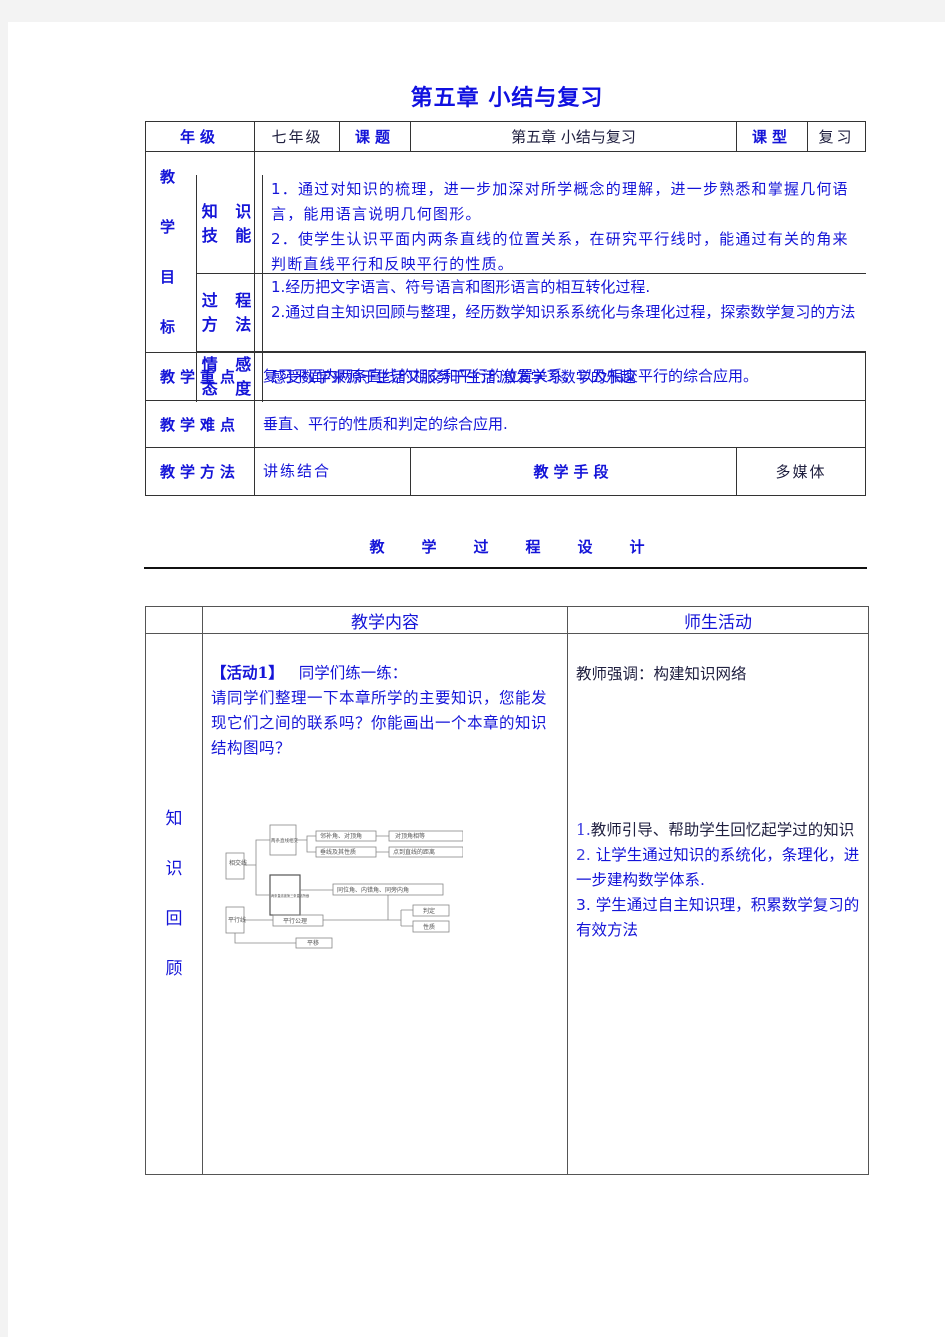  I want to click on list-number: 1., so click(583, 830).